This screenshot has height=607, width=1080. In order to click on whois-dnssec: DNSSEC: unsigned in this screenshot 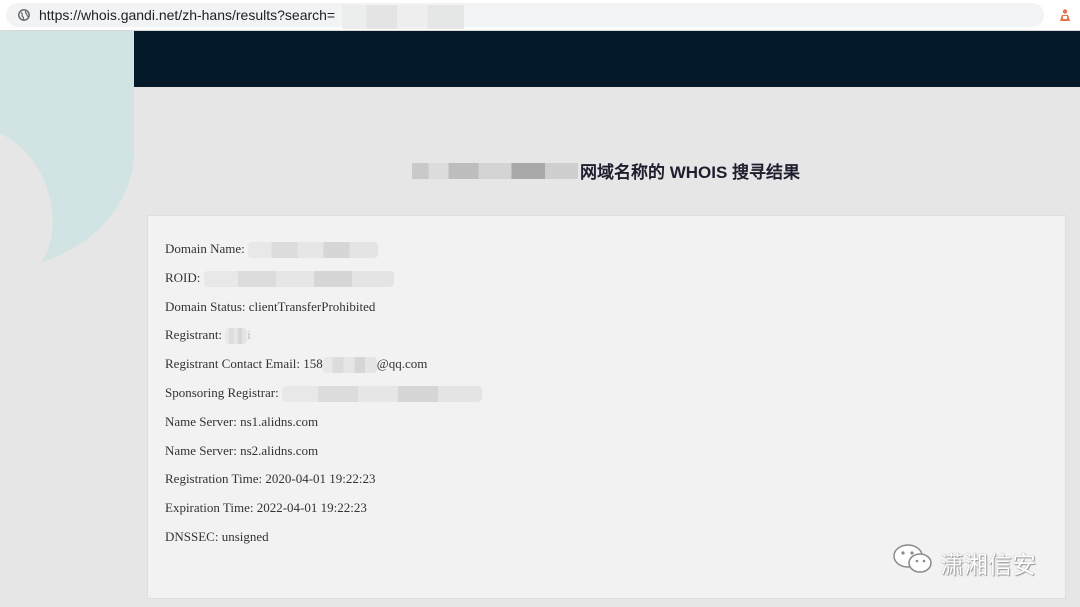, I will do `click(323, 542)`.